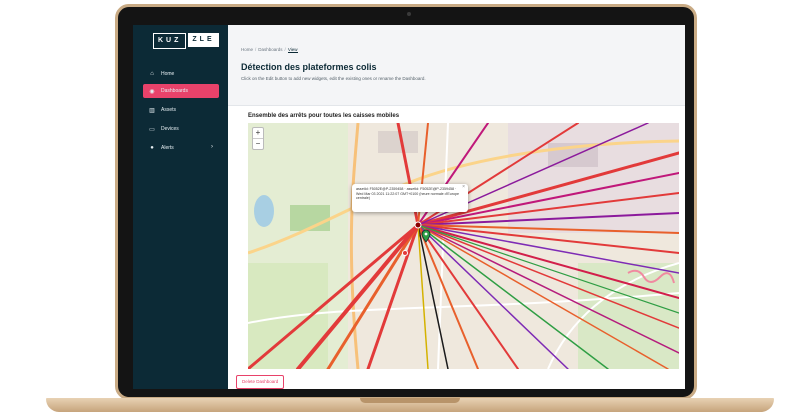  What do you see at coordinates (152, 110) in the screenshot?
I see `assets-icon: ▥` at bounding box center [152, 110].